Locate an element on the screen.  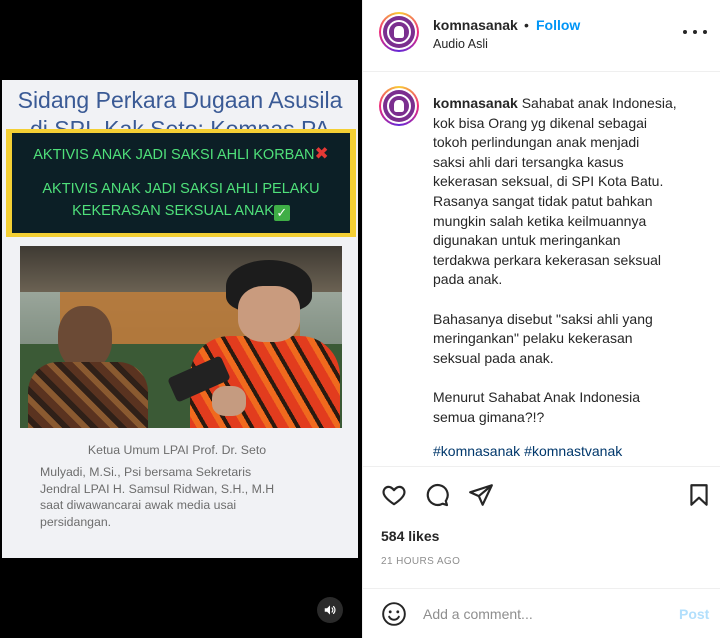
caption-line: Rasanya sangat tidak patut bahkan is located at coordinates (543, 200).